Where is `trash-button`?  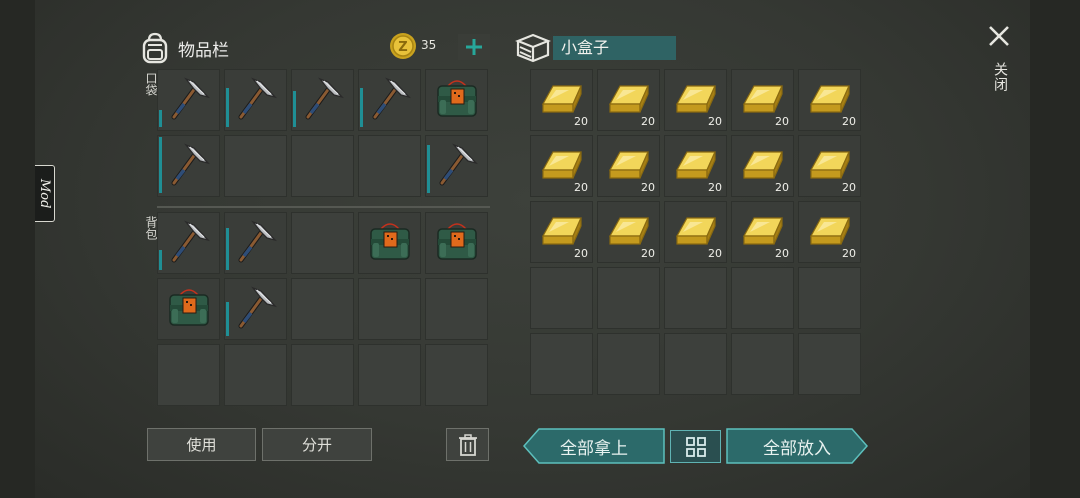 trash-button is located at coordinates (467, 444).